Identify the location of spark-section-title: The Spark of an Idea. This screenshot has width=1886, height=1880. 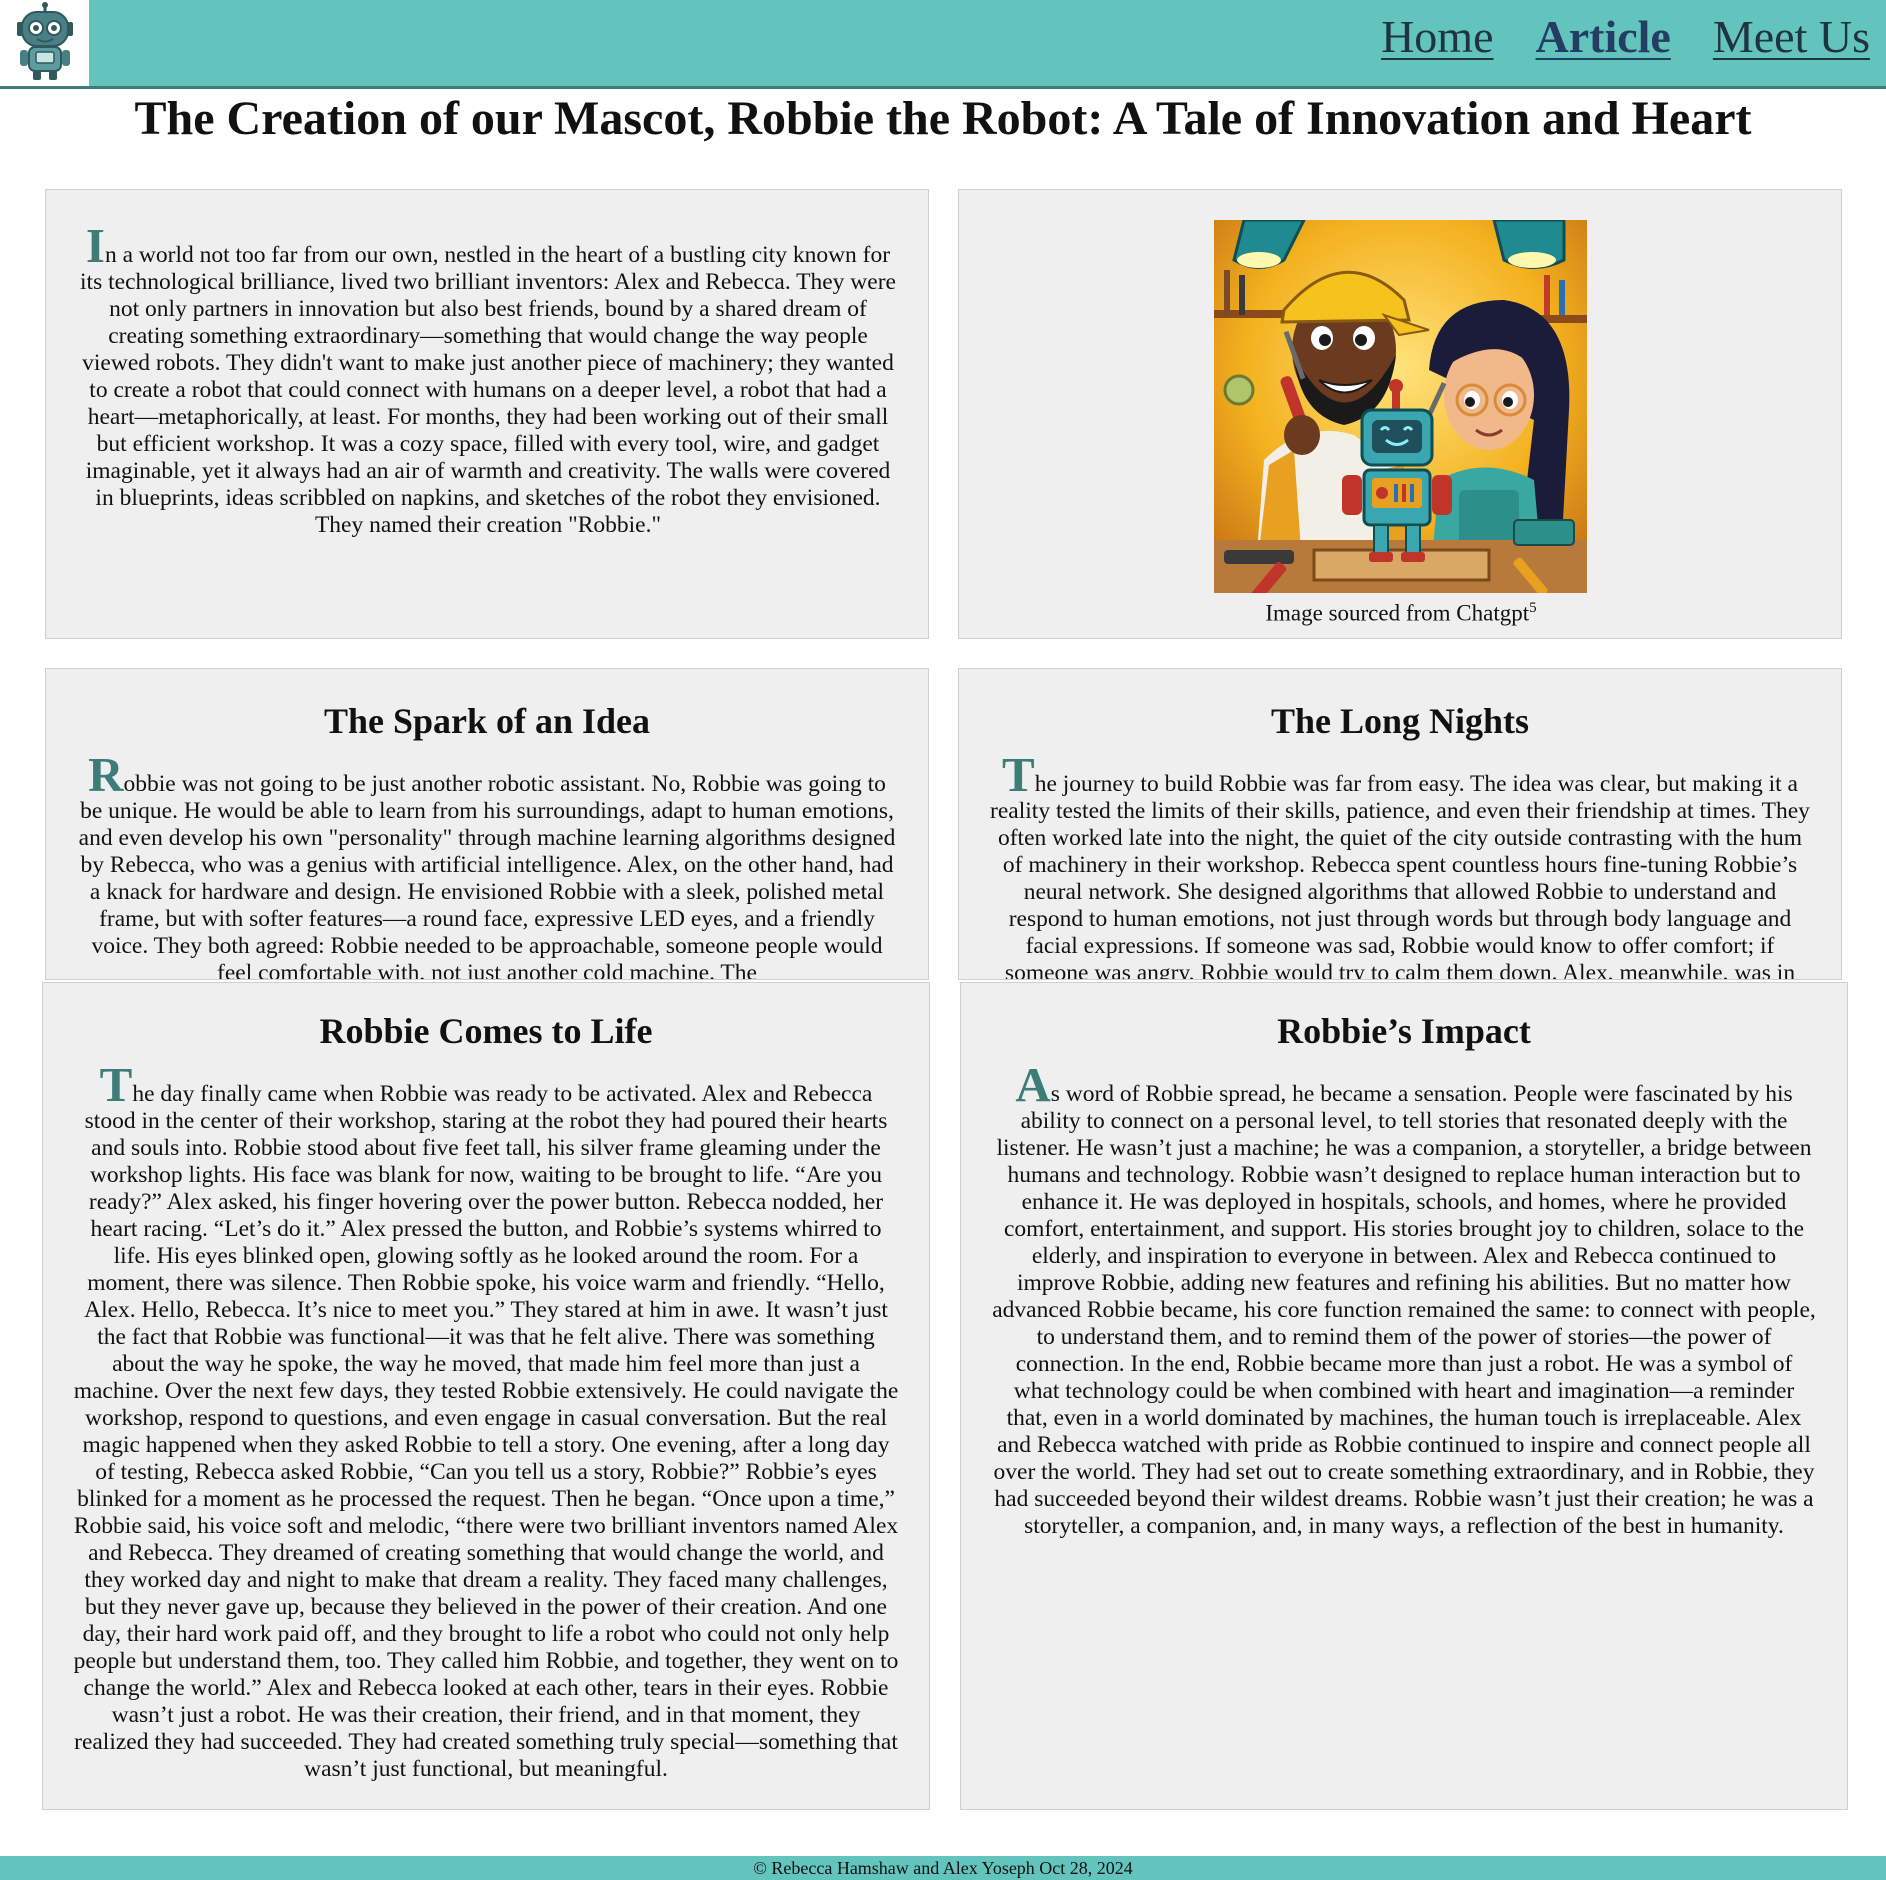
(487, 721).